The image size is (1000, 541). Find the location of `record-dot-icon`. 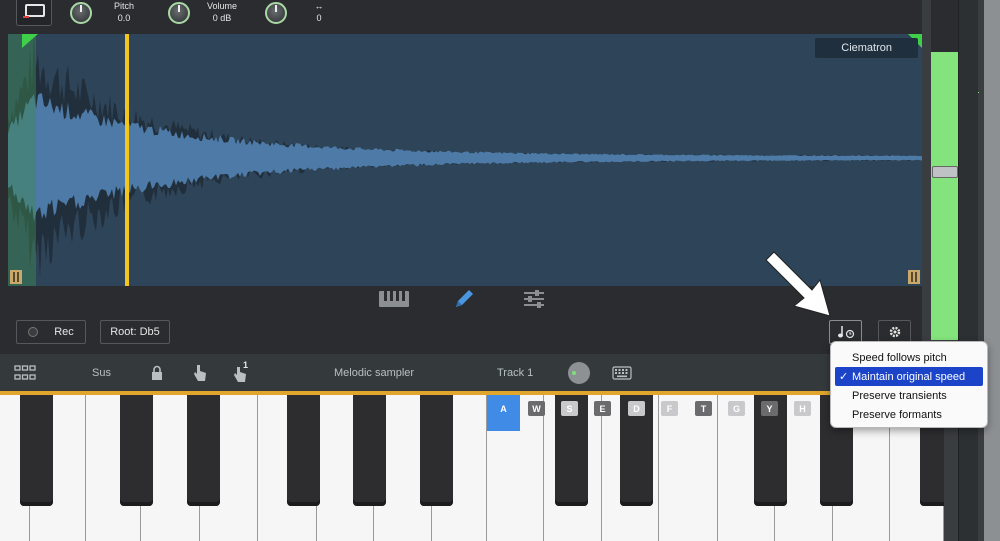

record-dot-icon is located at coordinates (33, 332).